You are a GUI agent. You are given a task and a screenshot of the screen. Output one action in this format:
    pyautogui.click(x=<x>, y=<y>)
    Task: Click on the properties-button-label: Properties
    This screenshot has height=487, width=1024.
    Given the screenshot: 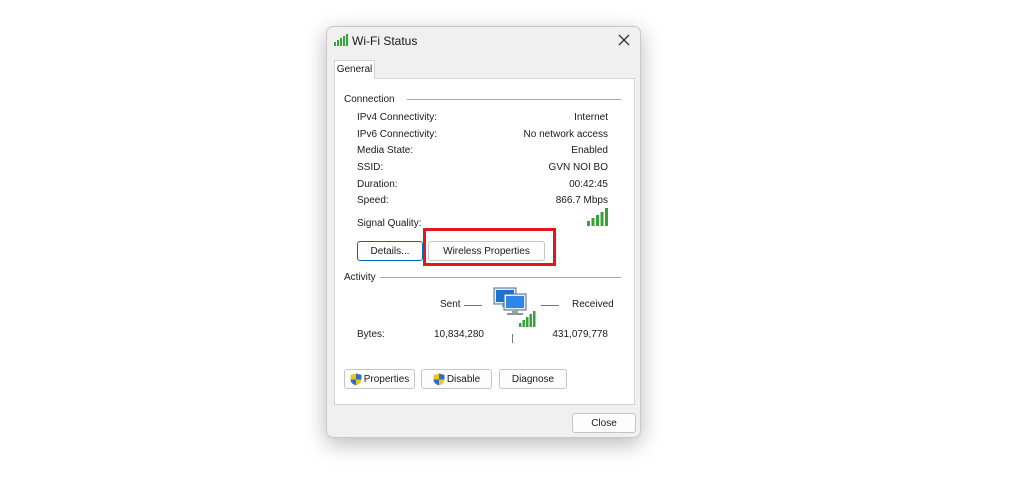 What is the action you would take?
    pyautogui.click(x=386, y=379)
    